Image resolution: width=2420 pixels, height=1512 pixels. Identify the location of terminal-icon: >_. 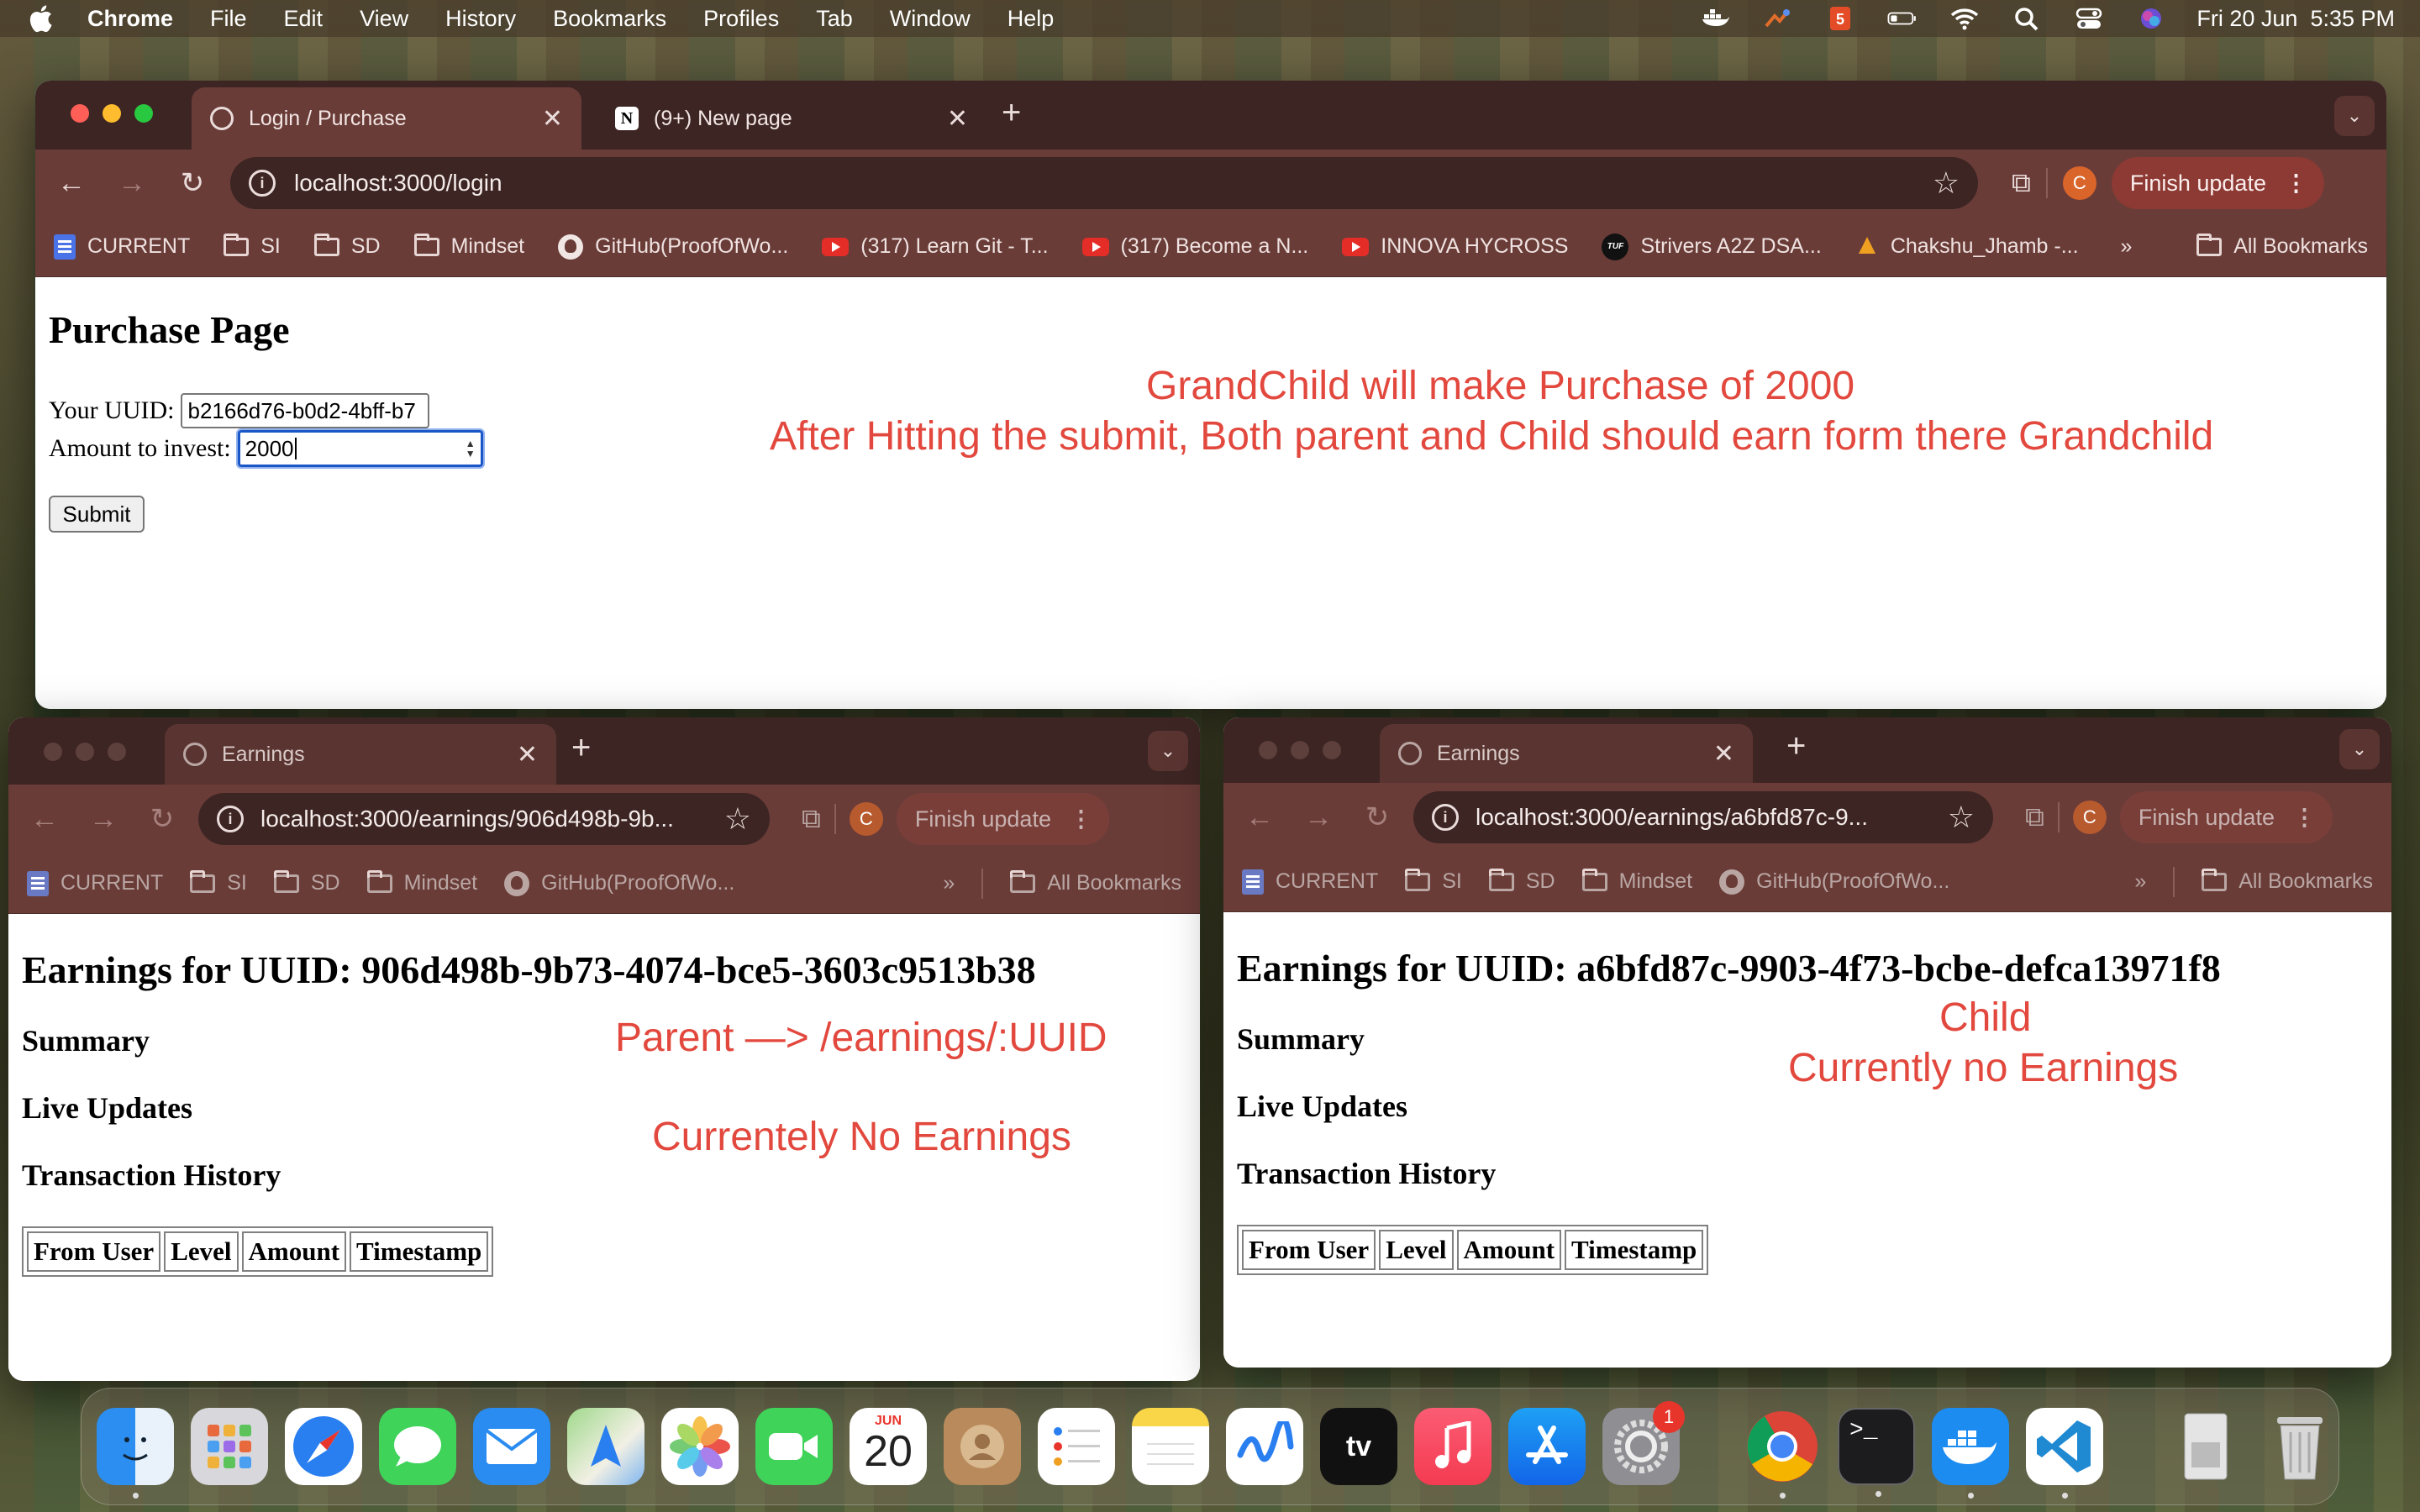
(1876, 1452).